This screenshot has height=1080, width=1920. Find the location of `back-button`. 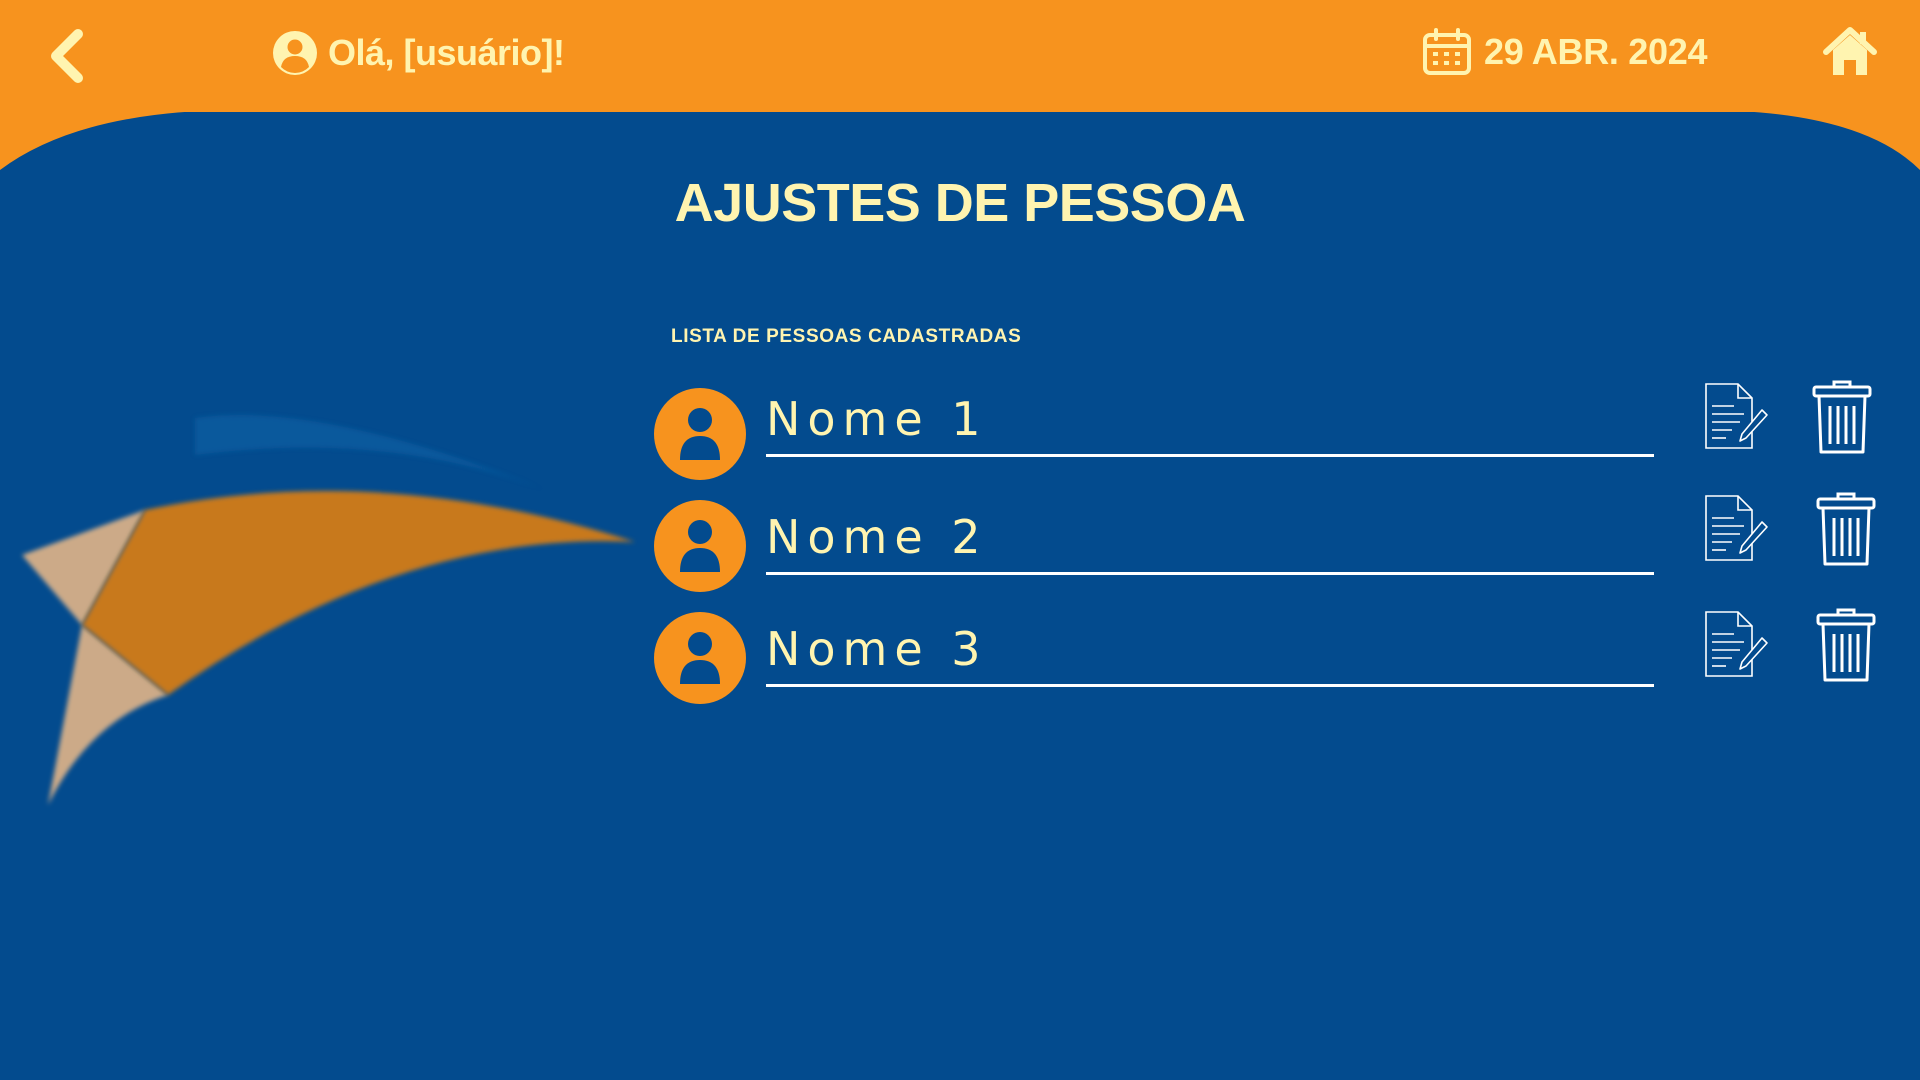

back-button is located at coordinates (68, 56).